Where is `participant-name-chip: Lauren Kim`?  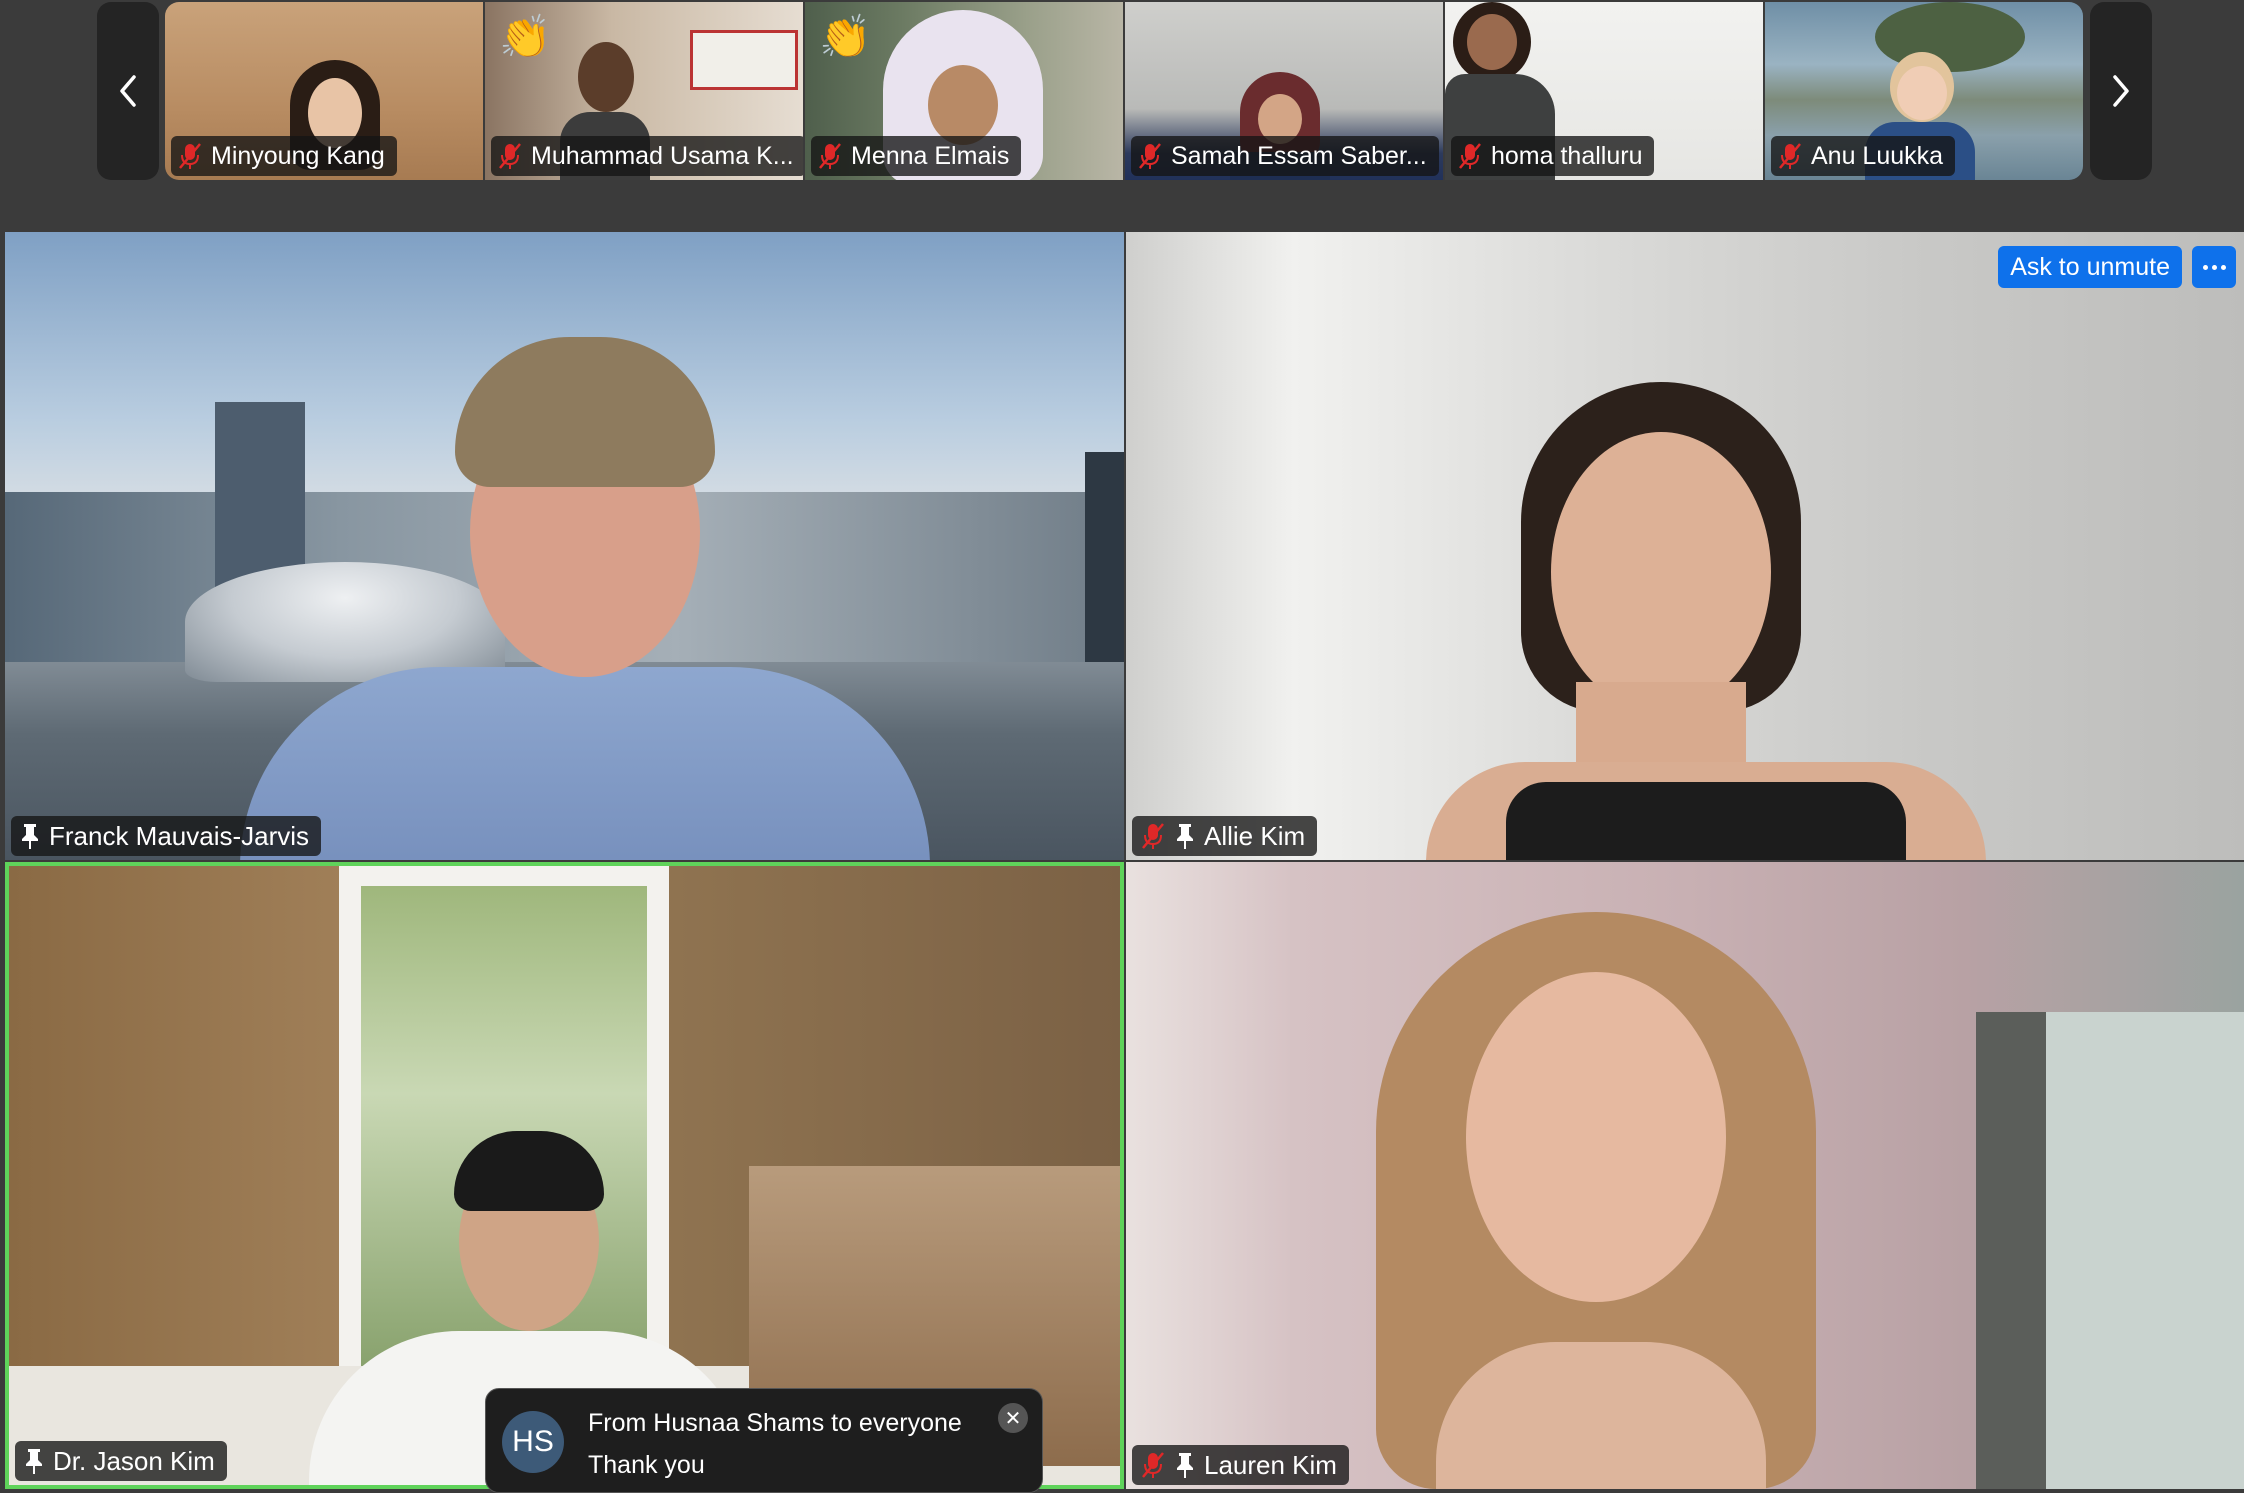 participant-name-chip: Lauren Kim is located at coordinates (1240, 1465).